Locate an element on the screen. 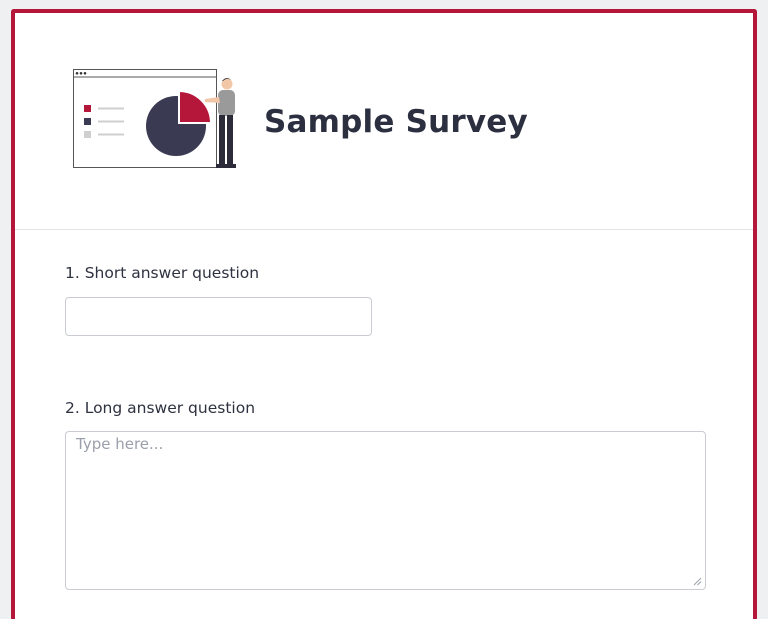  question-2: 2. Long answer question is located at coordinates (160, 408).